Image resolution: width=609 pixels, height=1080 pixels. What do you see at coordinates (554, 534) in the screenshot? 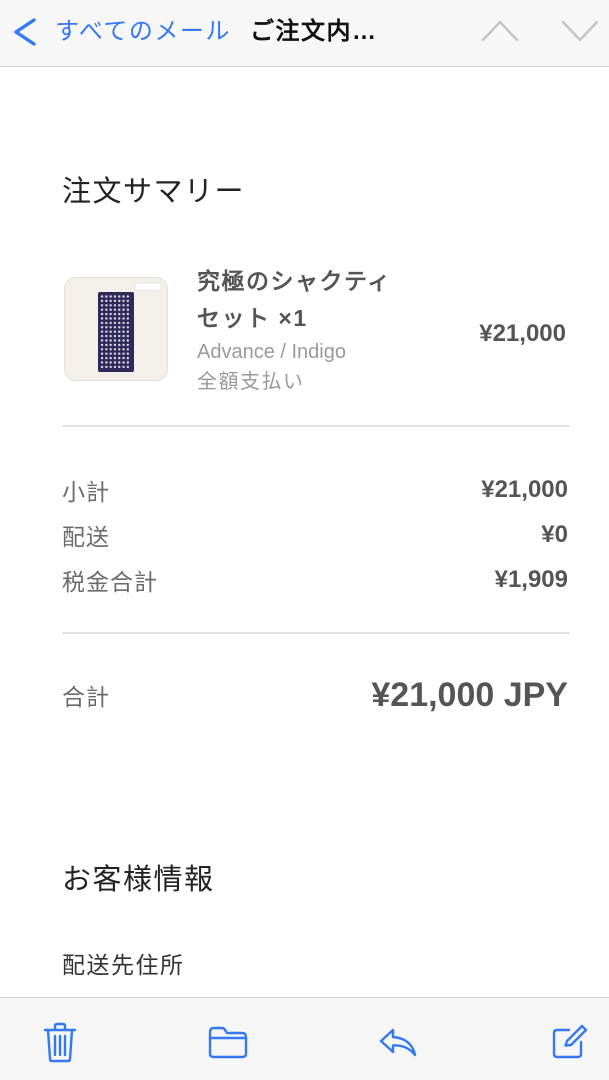
I see `shipping-value: ¥0` at bounding box center [554, 534].